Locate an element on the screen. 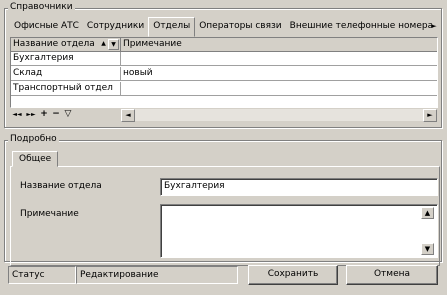  cell-name: Бухгалтерия is located at coordinates (66, 59).